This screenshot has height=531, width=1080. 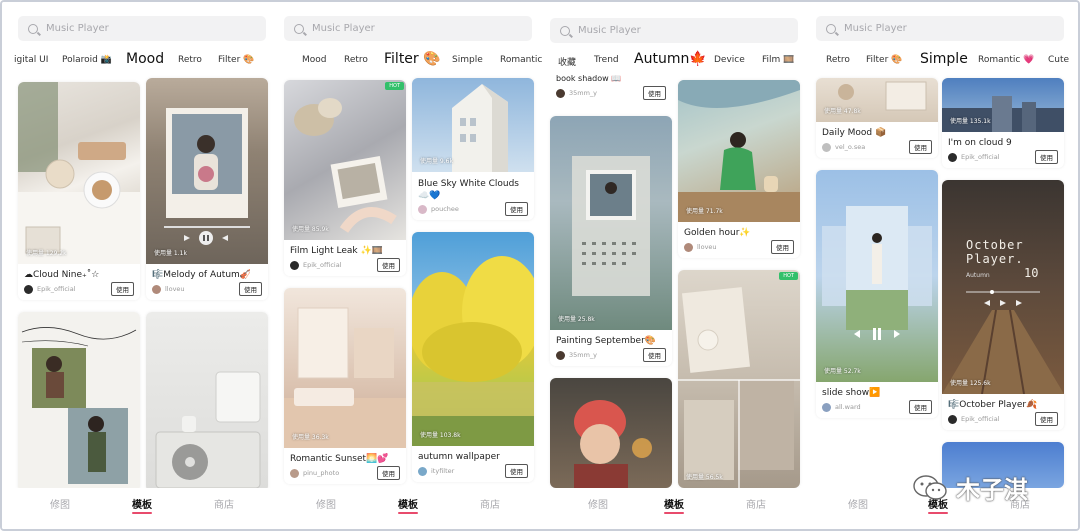 I want to click on author-name: pinu_photo, so click(x=321, y=473).